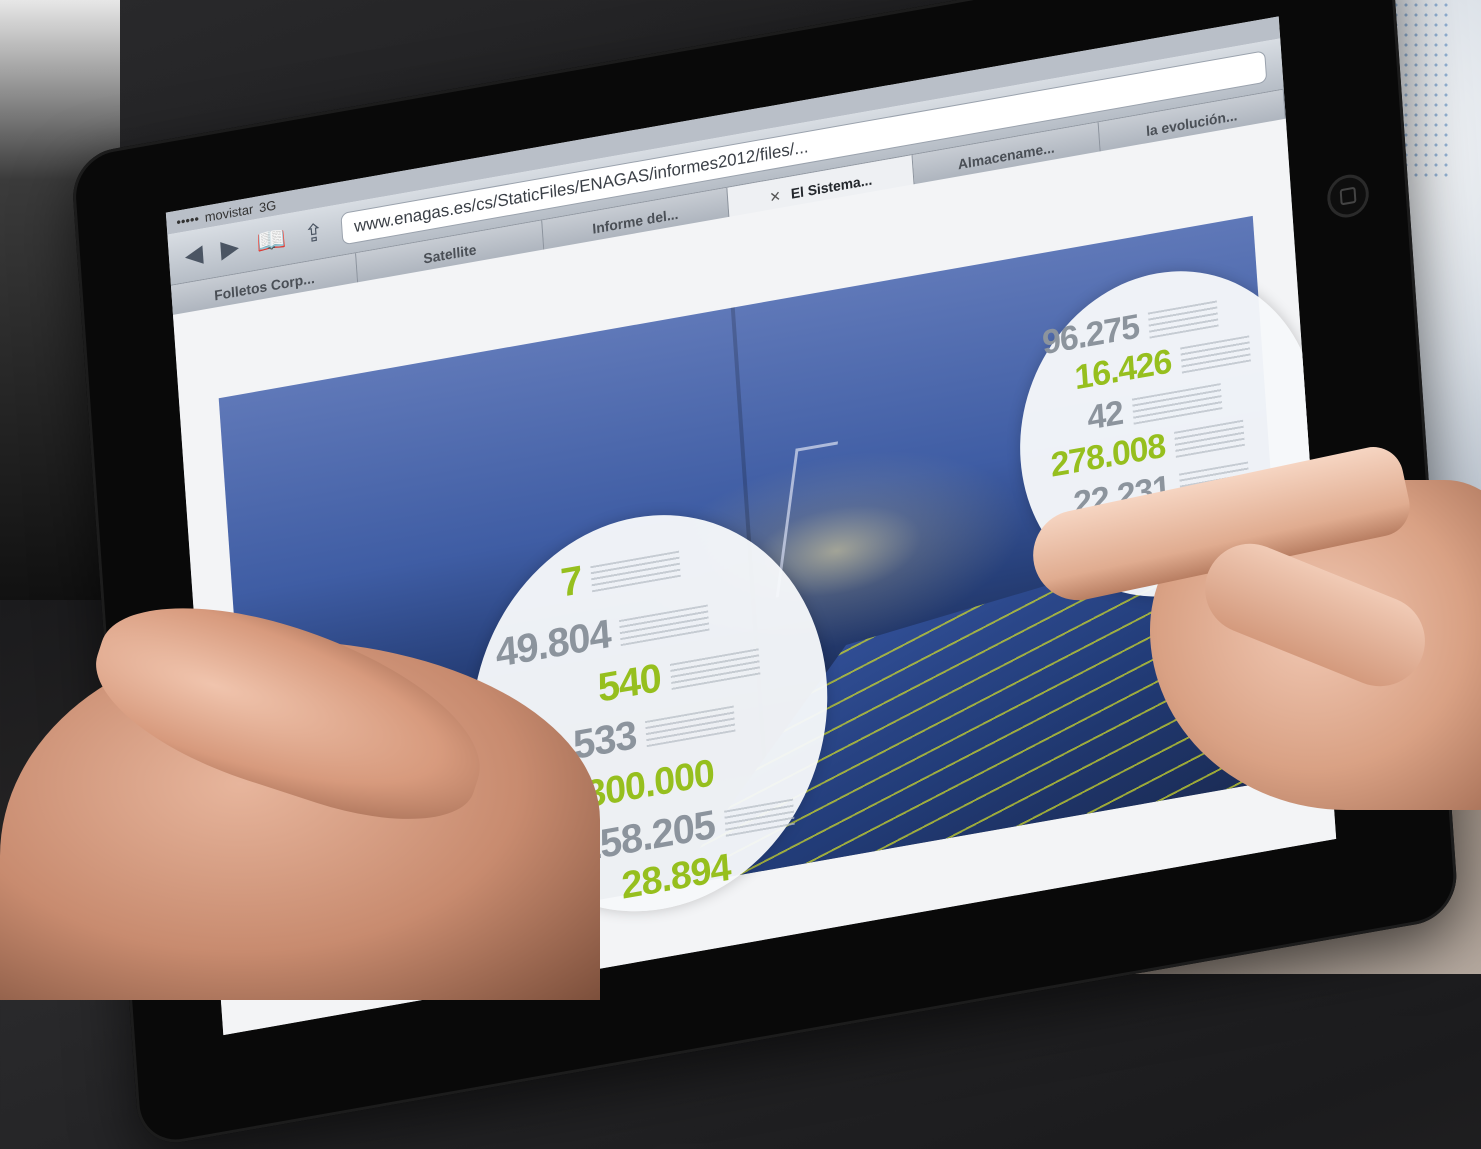  I want to click on stat-value: 49.804, so click(553, 644).